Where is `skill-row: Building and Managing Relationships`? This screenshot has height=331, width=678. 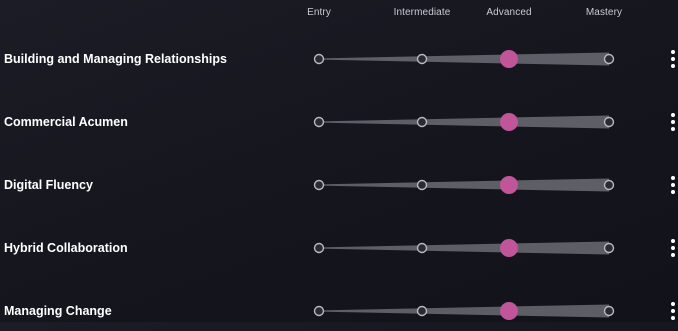
skill-row: Building and Managing Relationships is located at coordinates (339, 59).